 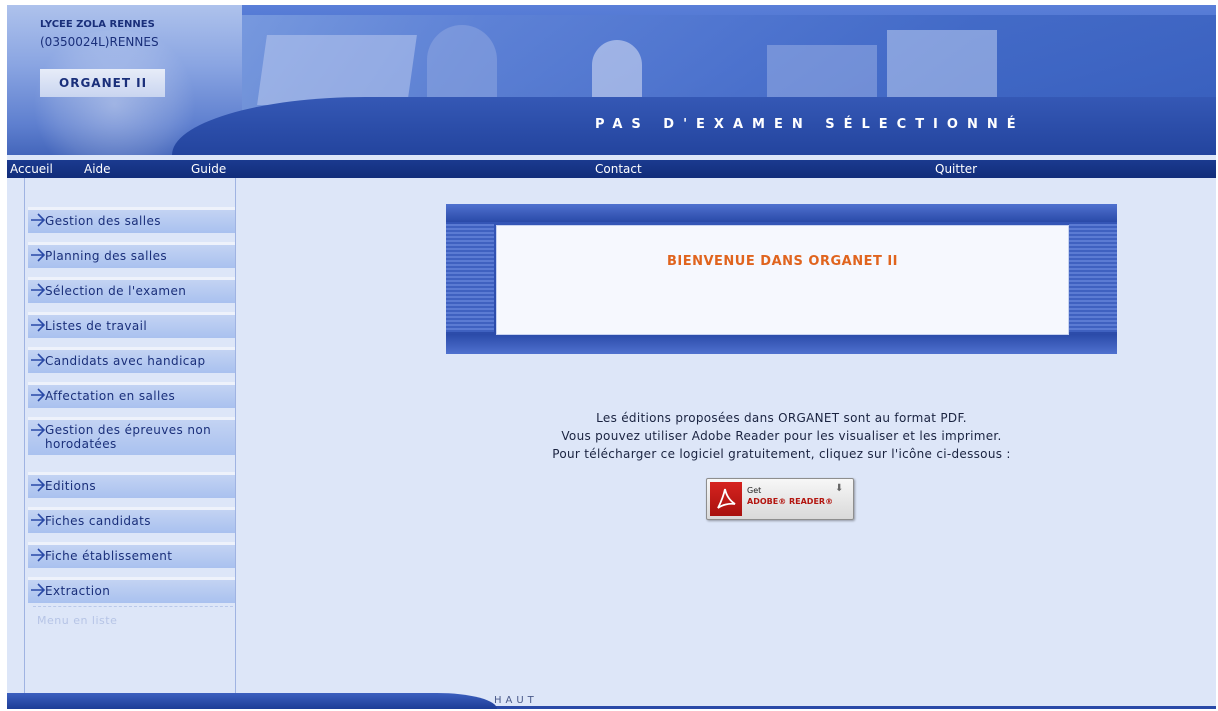 I want to click on sidebar-item-label: Gestion des salles, so click(x=103, y=221).